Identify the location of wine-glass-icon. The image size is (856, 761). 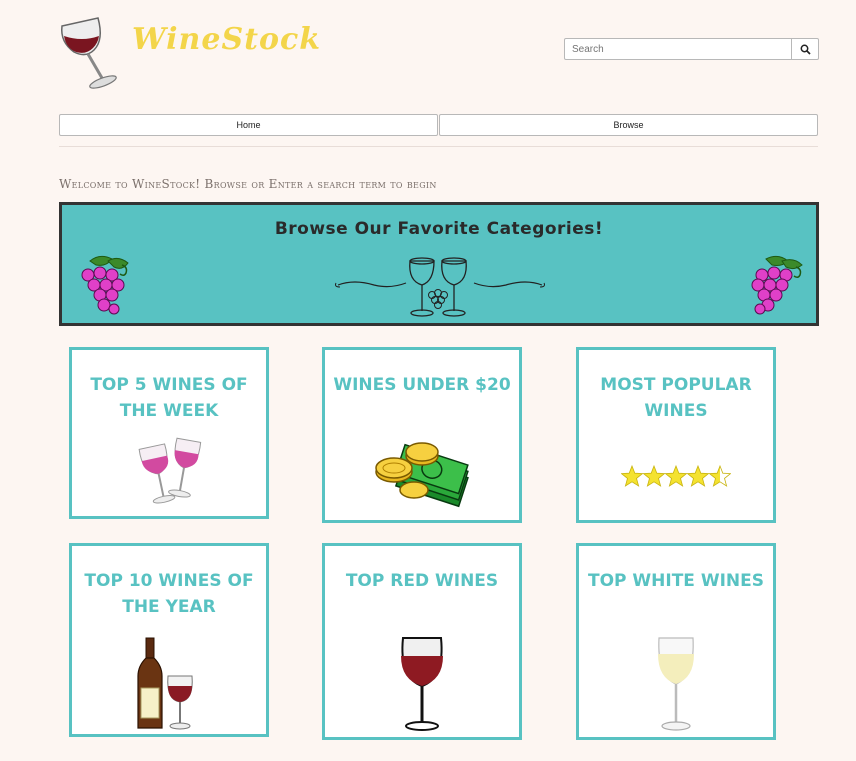
(91, 52).